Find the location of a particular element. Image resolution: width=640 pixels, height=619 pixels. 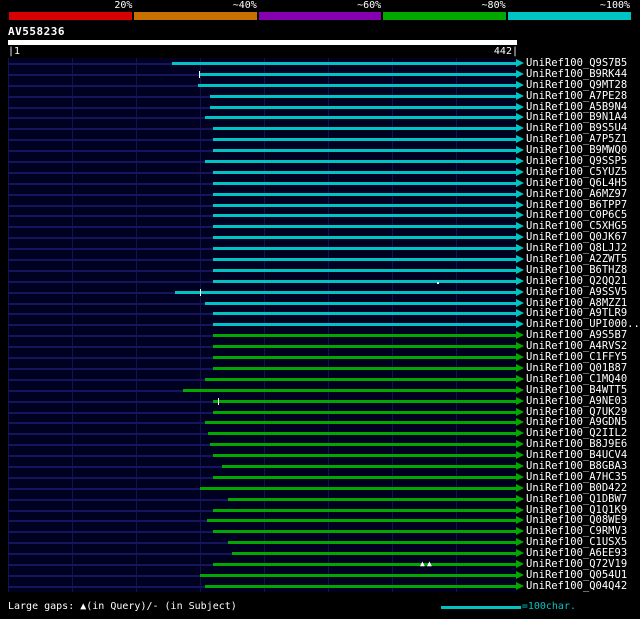

query-end-label: 442| is located at coordinates (505, 51).